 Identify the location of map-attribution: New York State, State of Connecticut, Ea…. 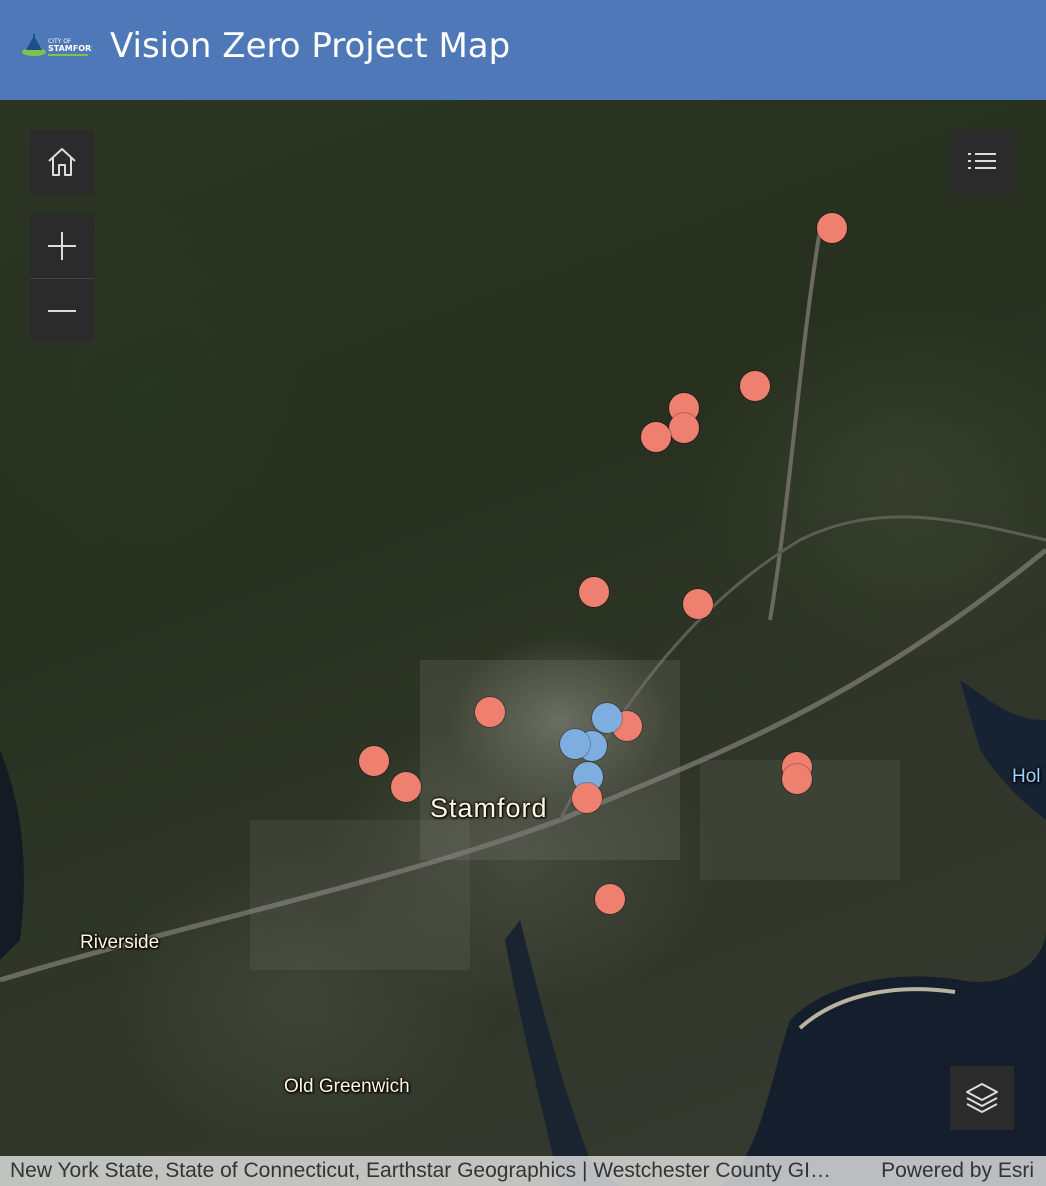
(523, 1171).